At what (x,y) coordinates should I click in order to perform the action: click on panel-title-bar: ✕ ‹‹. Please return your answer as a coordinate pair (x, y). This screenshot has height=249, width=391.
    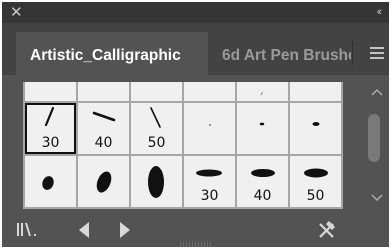
    Looking at the image, I should click on (195, 12).